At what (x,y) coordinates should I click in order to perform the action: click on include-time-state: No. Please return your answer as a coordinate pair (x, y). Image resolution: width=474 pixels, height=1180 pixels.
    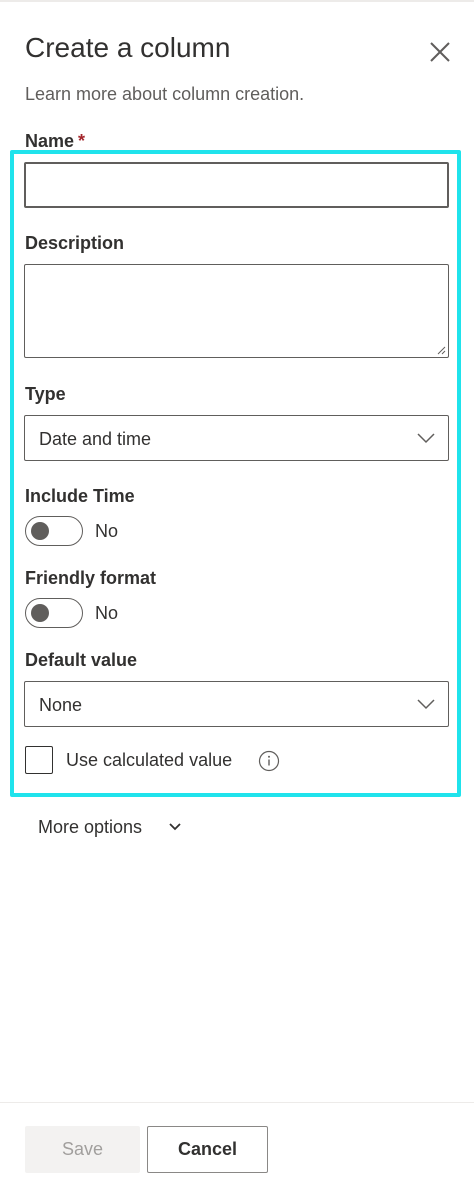
    Looking at the image, I should click on (107, 531).